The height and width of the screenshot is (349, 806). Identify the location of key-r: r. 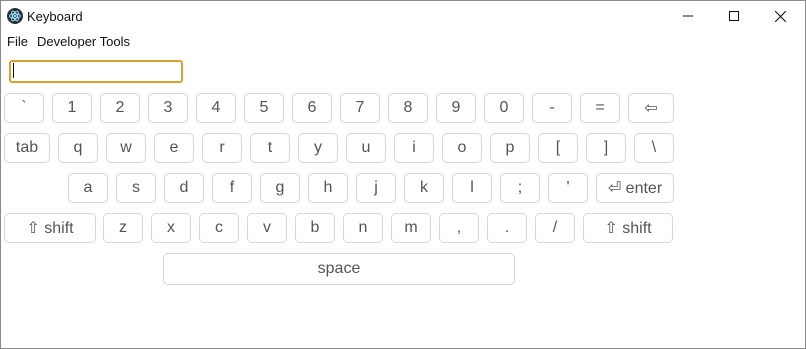
(222, 148).